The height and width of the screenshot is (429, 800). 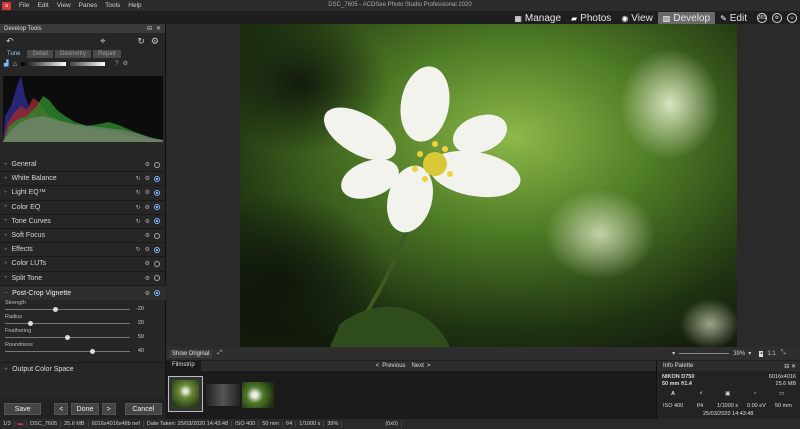 What do you see at coordinates (102, 41) in the screenshot?
I see `crop-target-icon: ⌖` at bounding box center [102, 41].